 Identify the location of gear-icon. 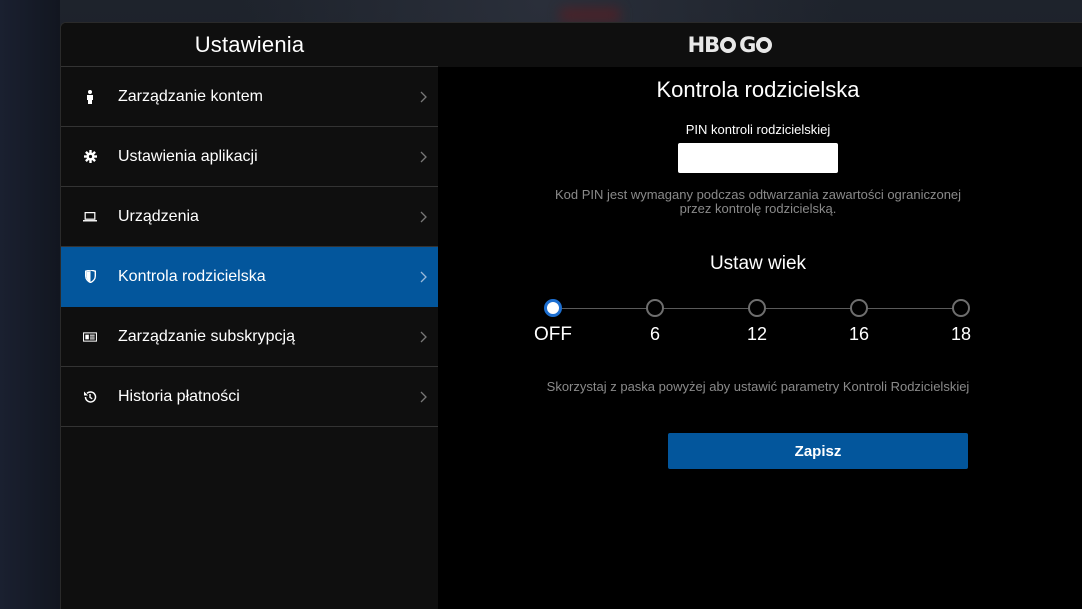
(90, 157).